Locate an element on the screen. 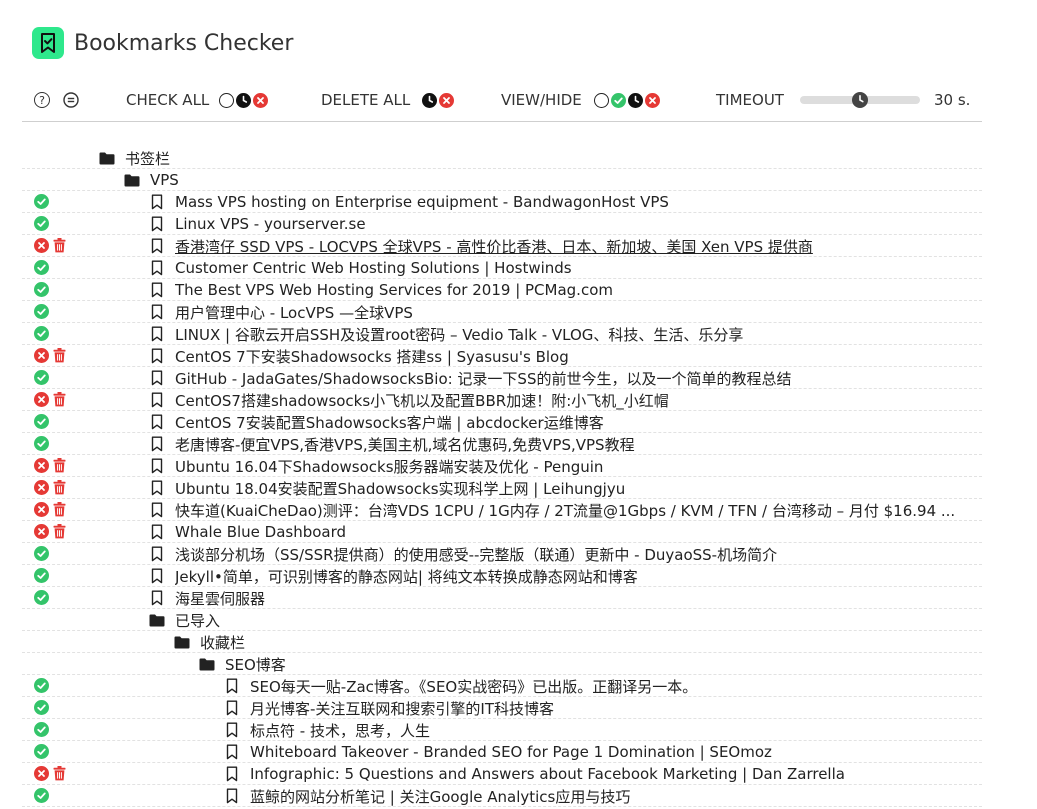 The image size is (1037, 809). help-icon: ? is located at coordinates (42, 100).